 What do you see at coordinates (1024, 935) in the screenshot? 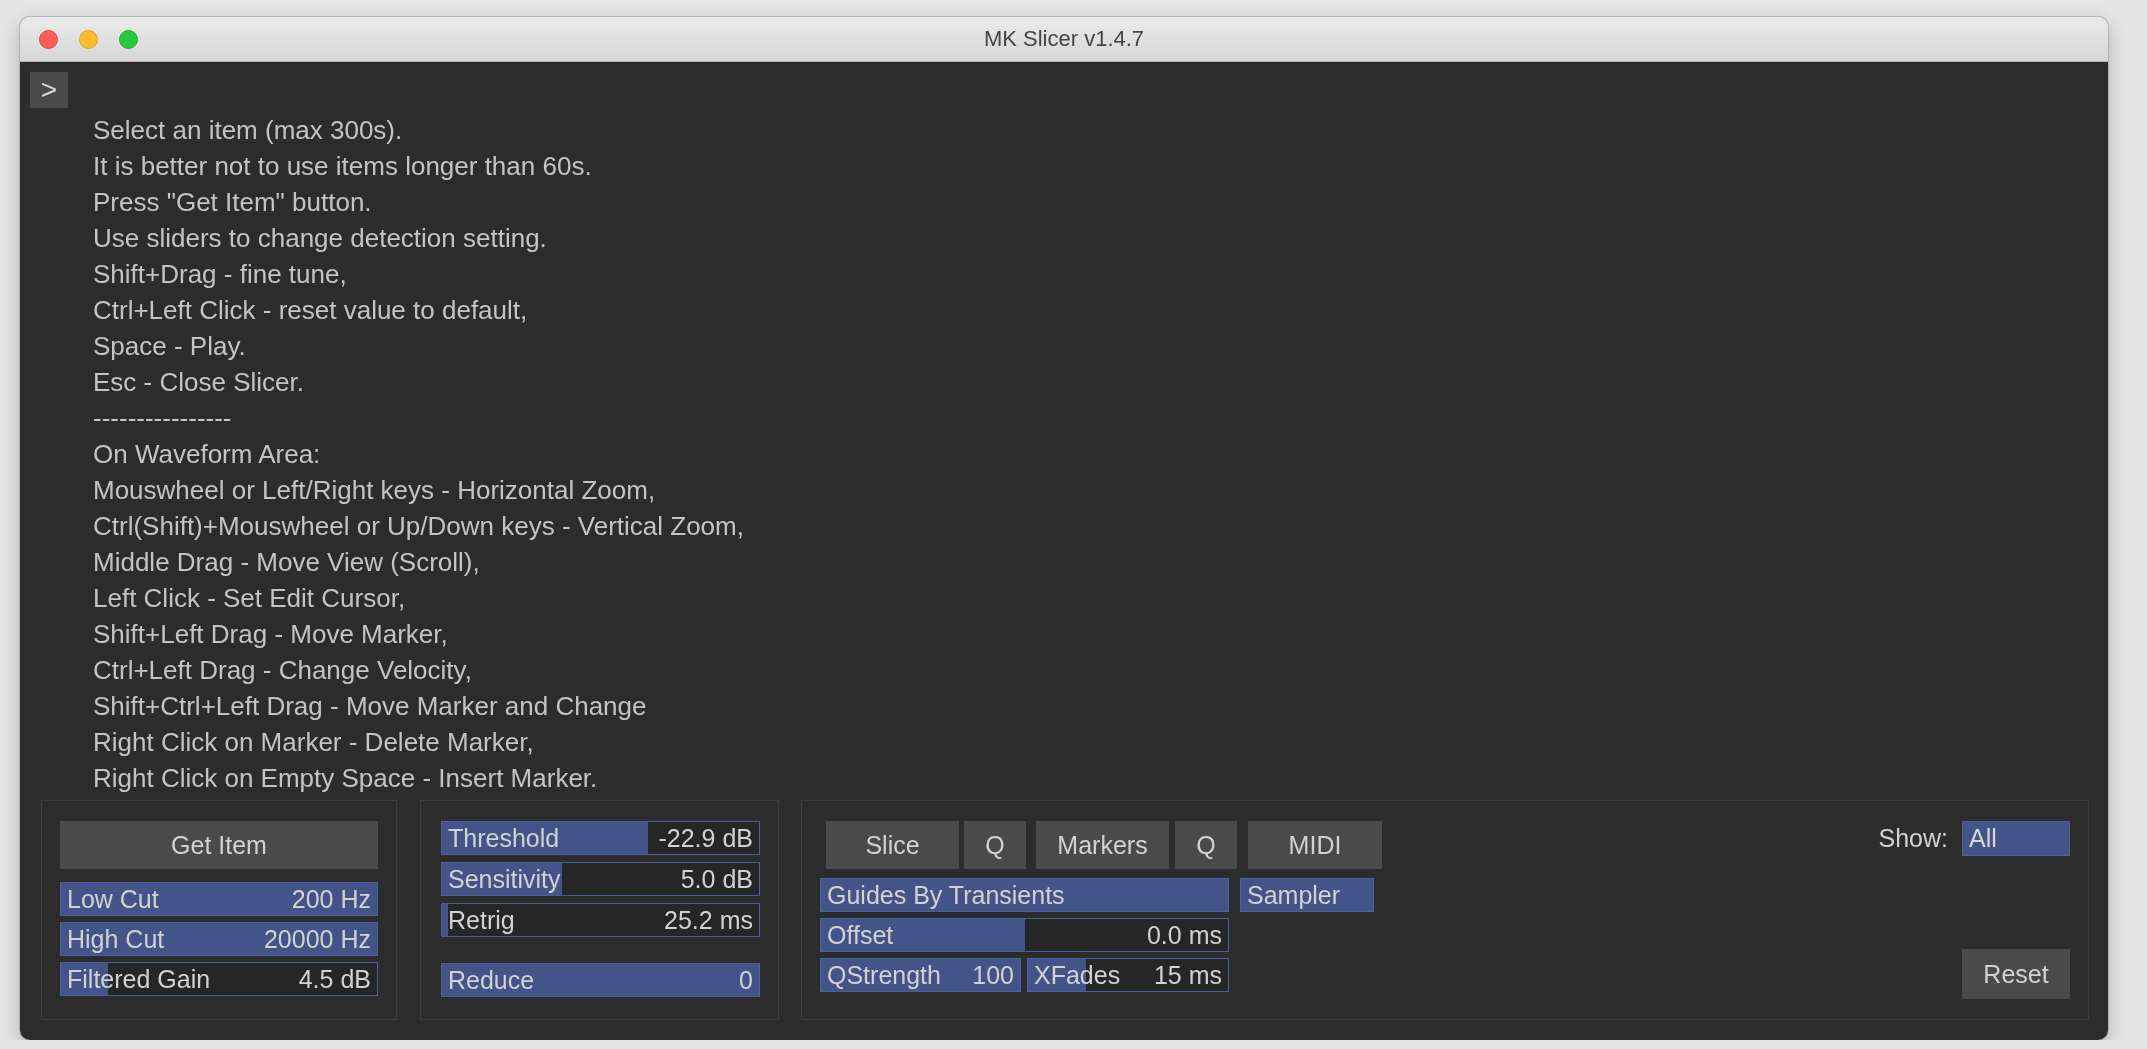
I see `slider: Offset 0.0 ms` at bounding box center [1024, 935].